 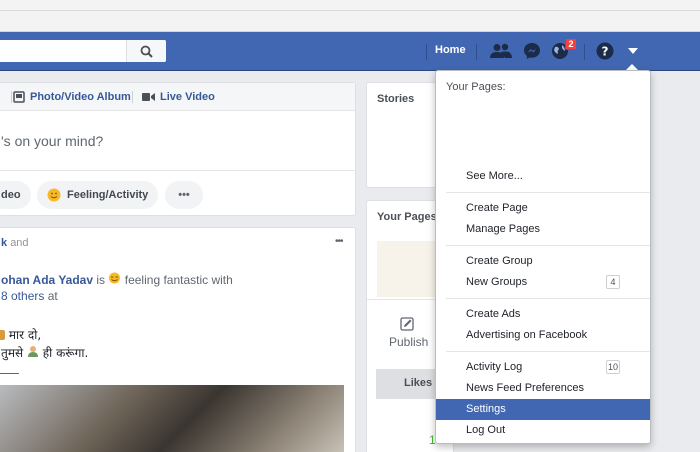 What do you see at coordinates (543, 229) in the screenshot?
I see `menu-item-manage-pages: Manage Pages` at bounding box center [543, 229].